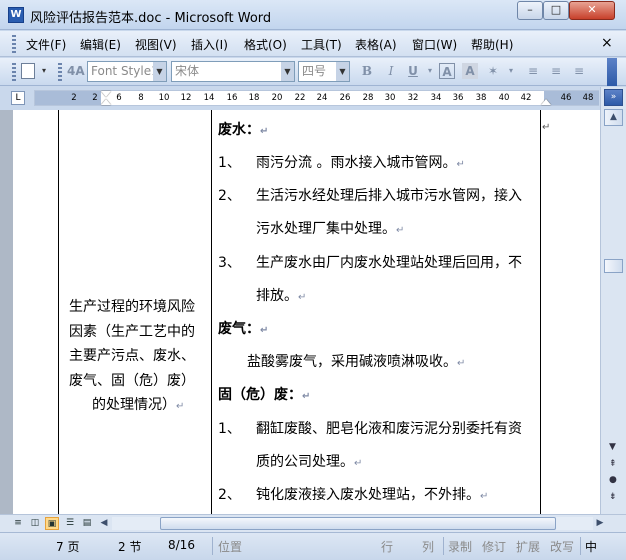  What do you see at coordinates (494, 546) in the screenshot?
I see `status-track-changes: 修订` at bounding box center [494, 546].